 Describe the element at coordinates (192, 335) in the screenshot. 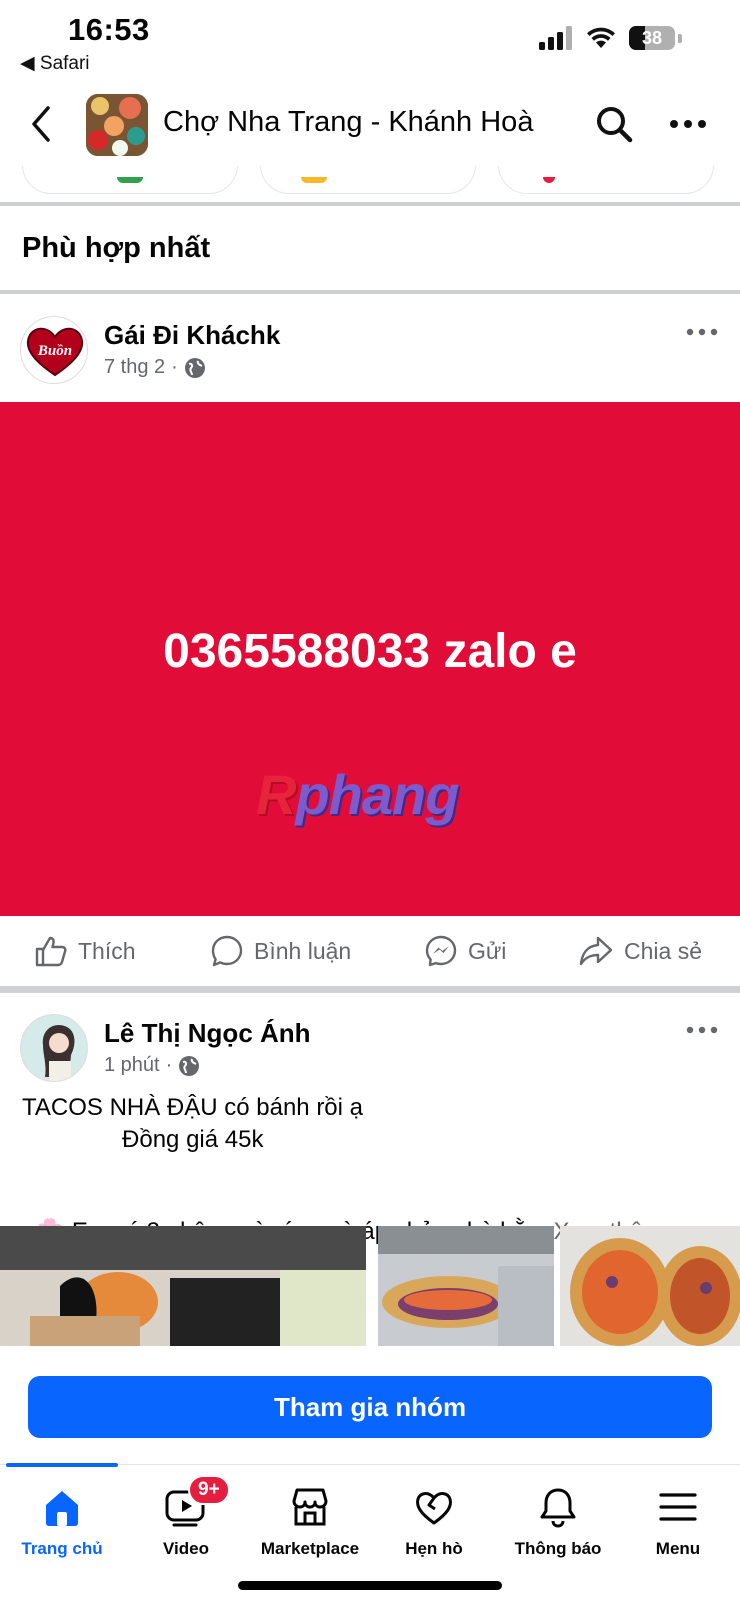

I see `post-author: Gái Đi Kháchk` at that location.